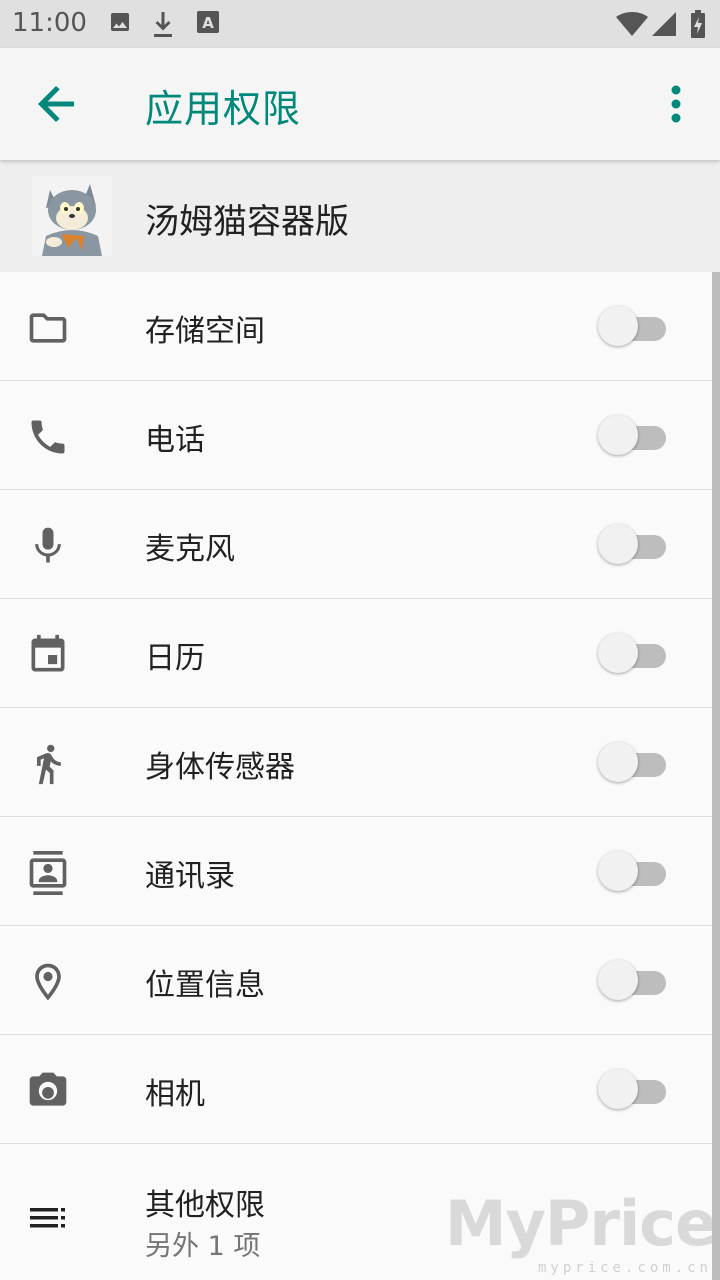  Describe the element at coordinates (48, 1218) in the screenshot. I see `list-icon` at that location.